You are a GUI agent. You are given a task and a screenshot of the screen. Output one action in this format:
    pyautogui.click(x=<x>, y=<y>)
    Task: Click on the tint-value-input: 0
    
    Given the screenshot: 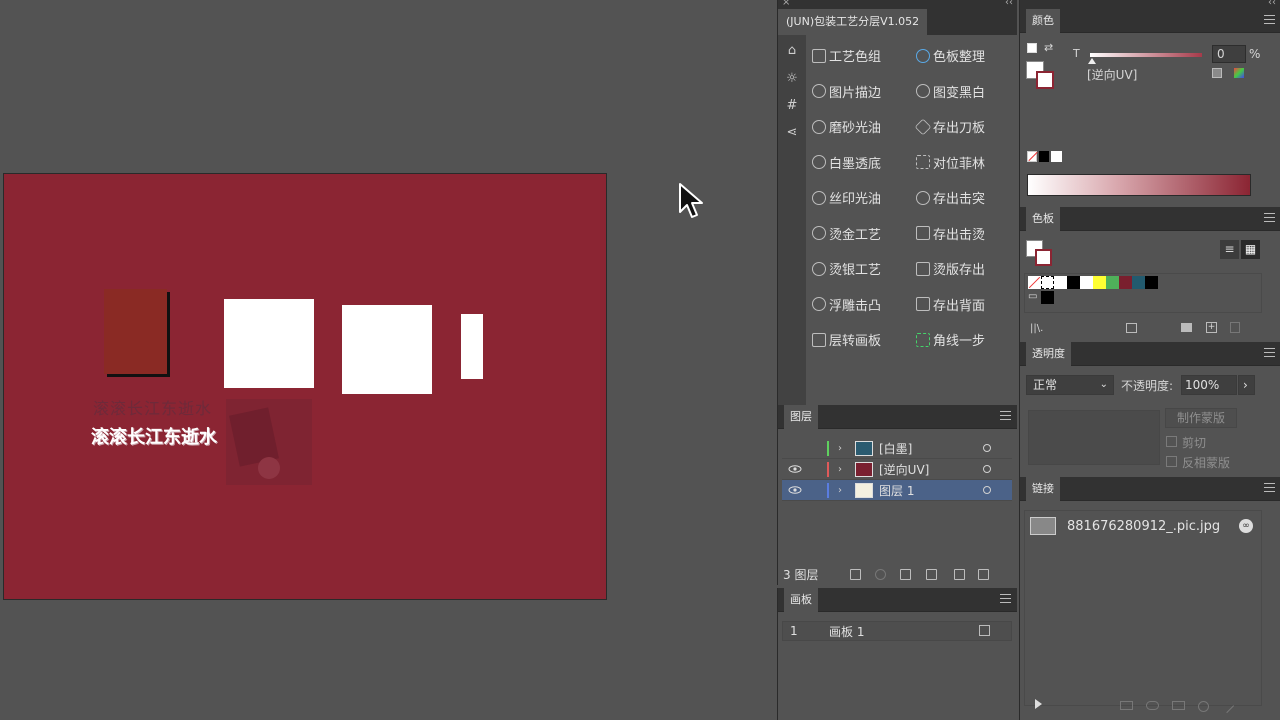 What is the action you would take?
    pyautogui.click(x=1229, y=54)
    